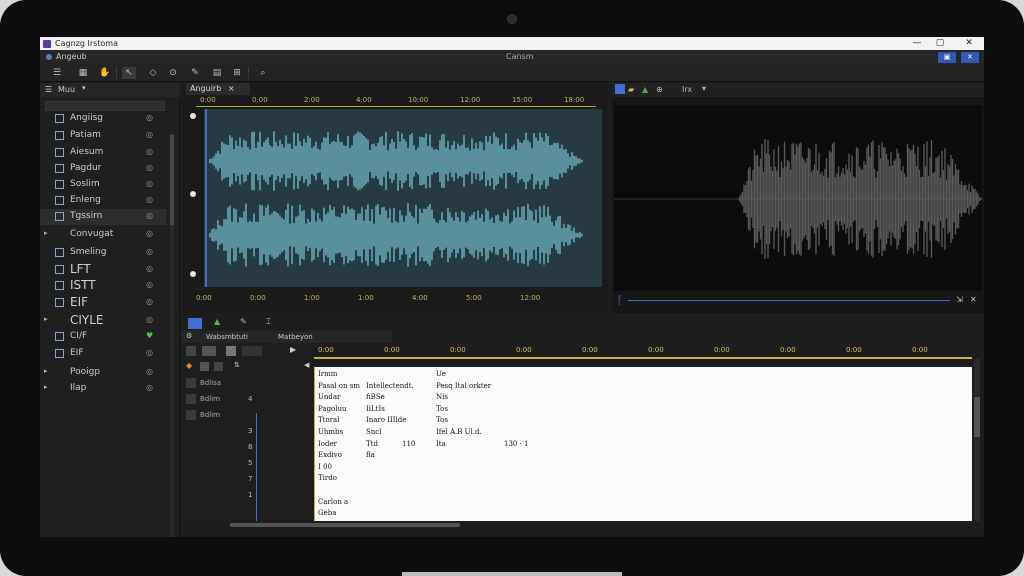 The image size is (1024, 576). What do you see at coordinates (977, 417) in the screenshot?
I see `vertical-scroll-thumb` at bounding box center [977, 417].